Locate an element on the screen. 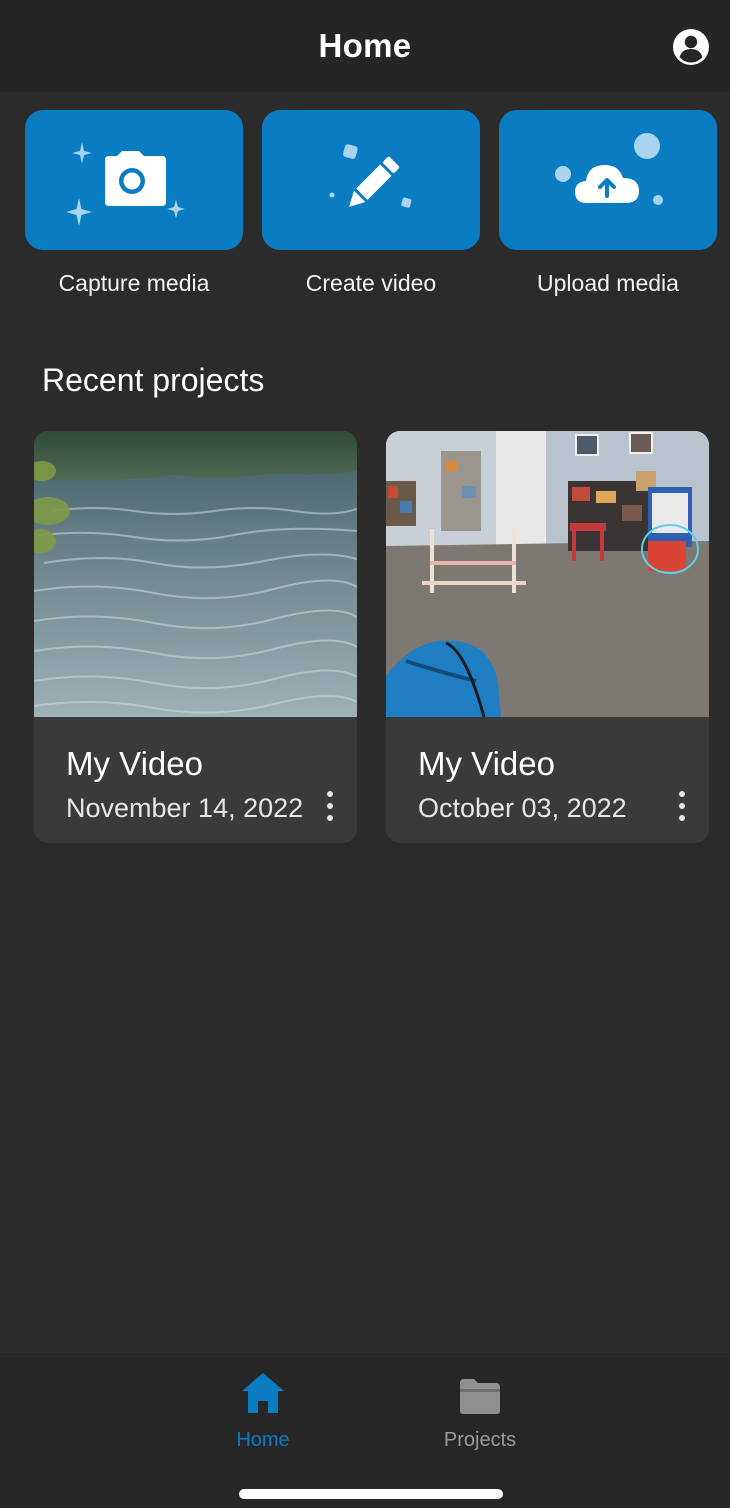 The width and height of the screenshot is (730, 1508). capture-media-button is located at coordinates (134, 180).